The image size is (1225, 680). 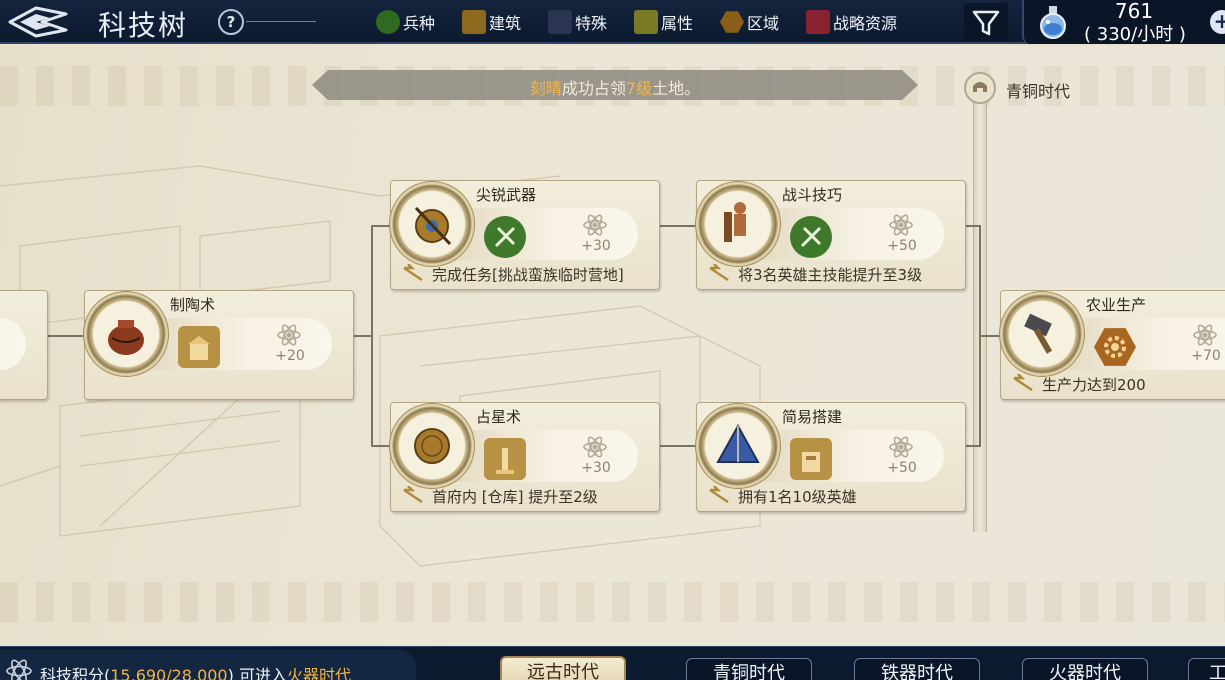 What do you see at coordinates (1053, 22) in the screenshot?
I see `flask-icon` at bounding box center [1053, 22].